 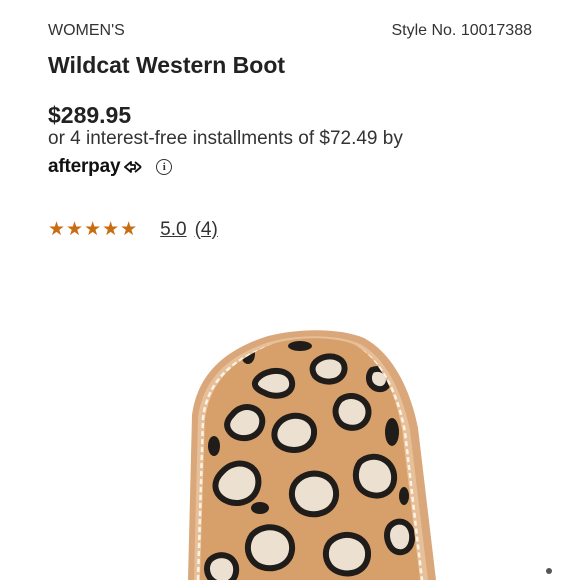 What do you see at coordinates (93, 229) in the screenshot?
I see `star-rating: ★★★★★` at bounding box center [93, 229].